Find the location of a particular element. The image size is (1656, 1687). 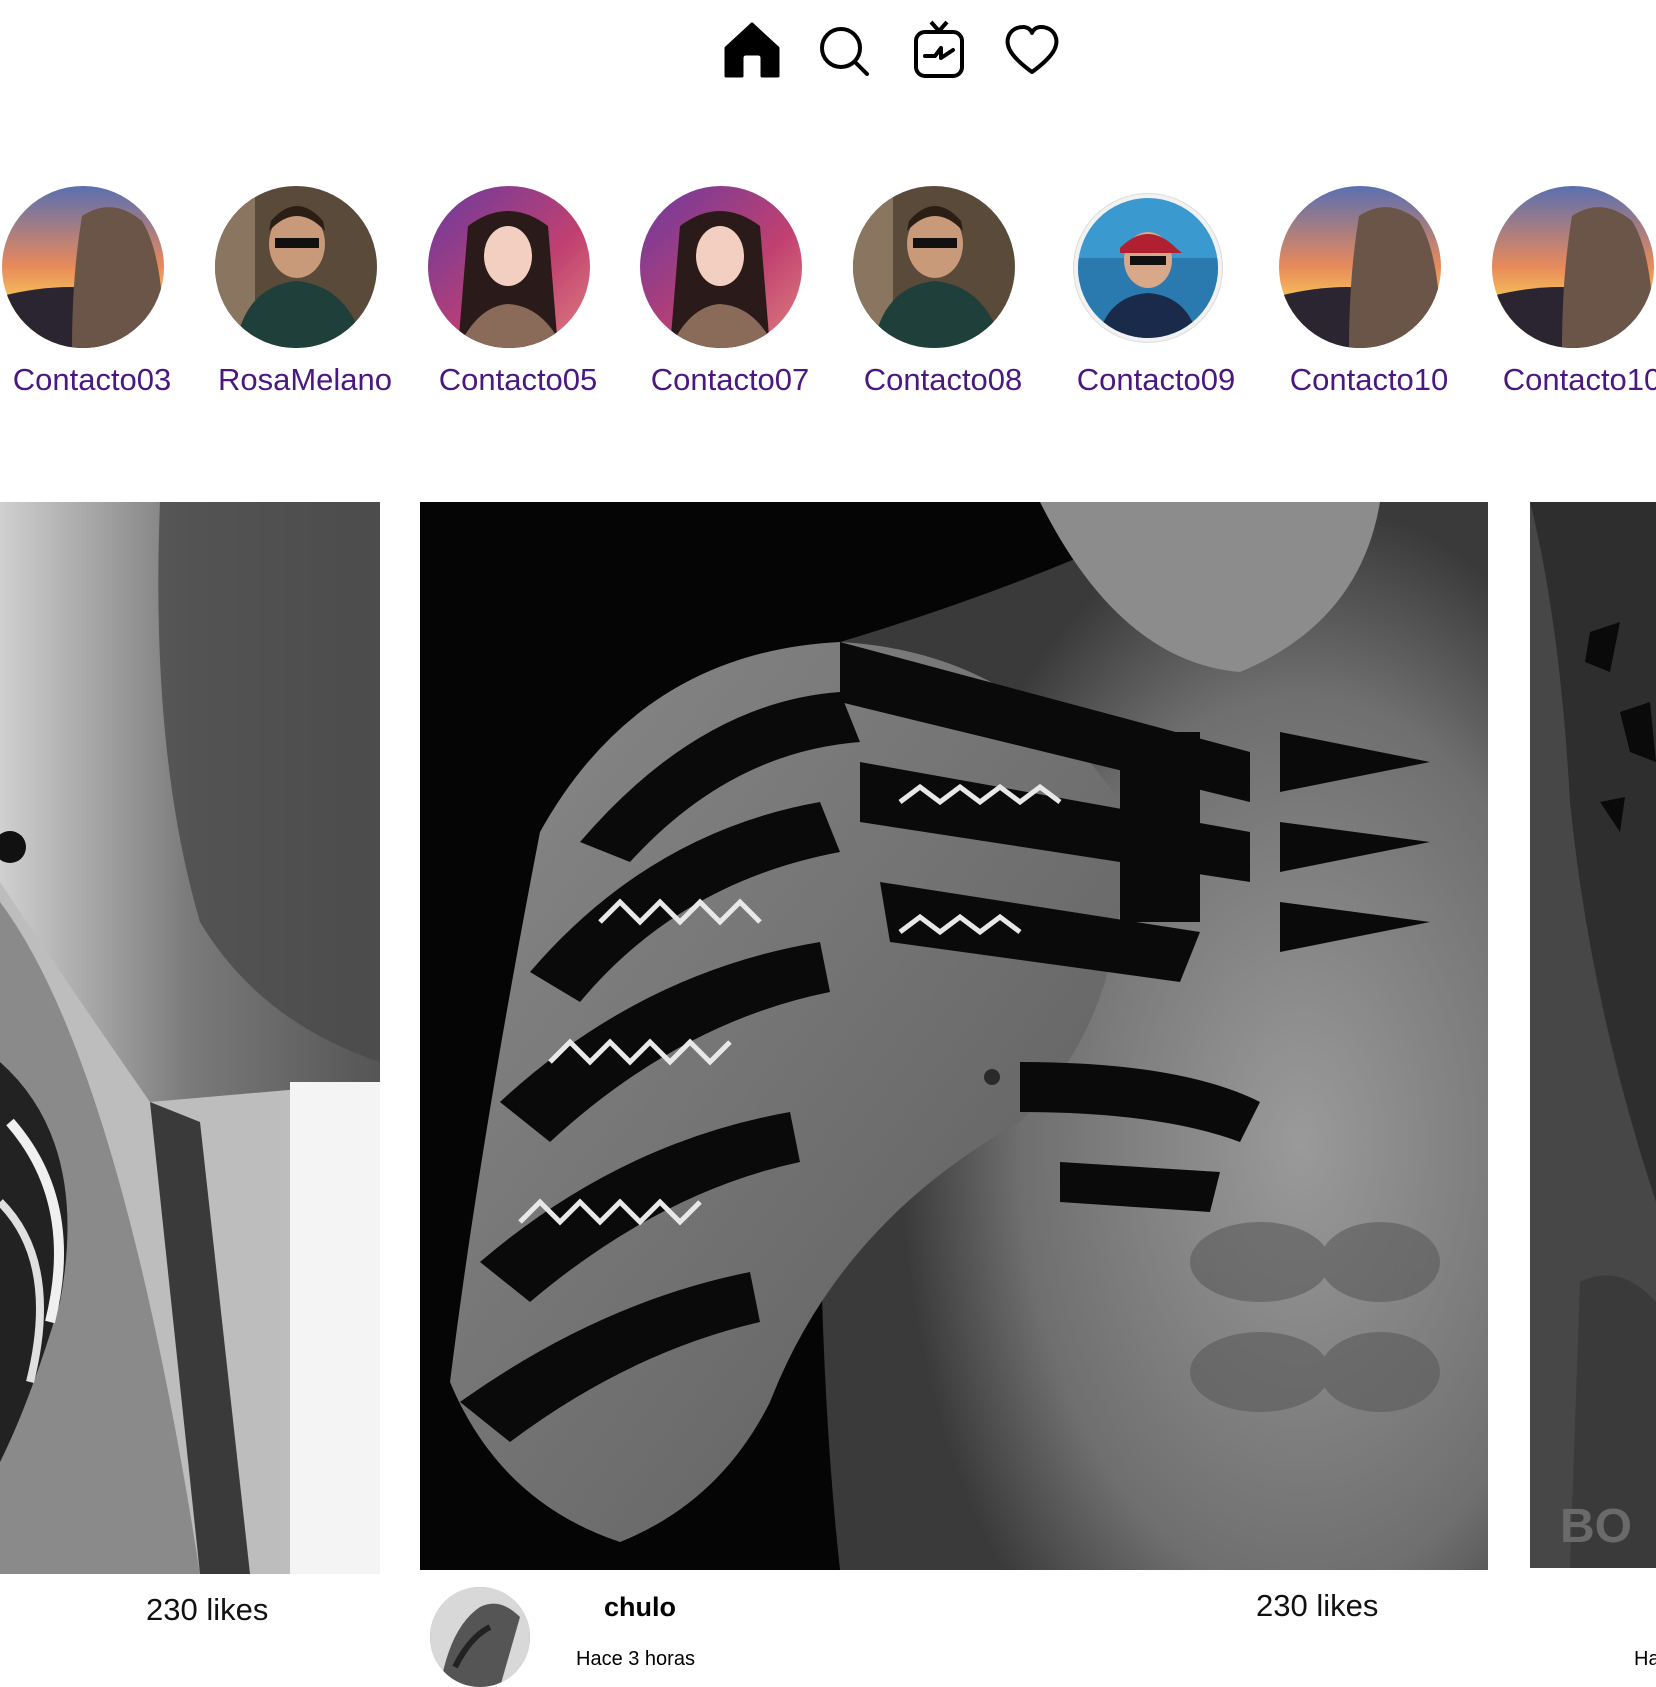

story-item: Contacto08 is located at coordinates (958, 300).